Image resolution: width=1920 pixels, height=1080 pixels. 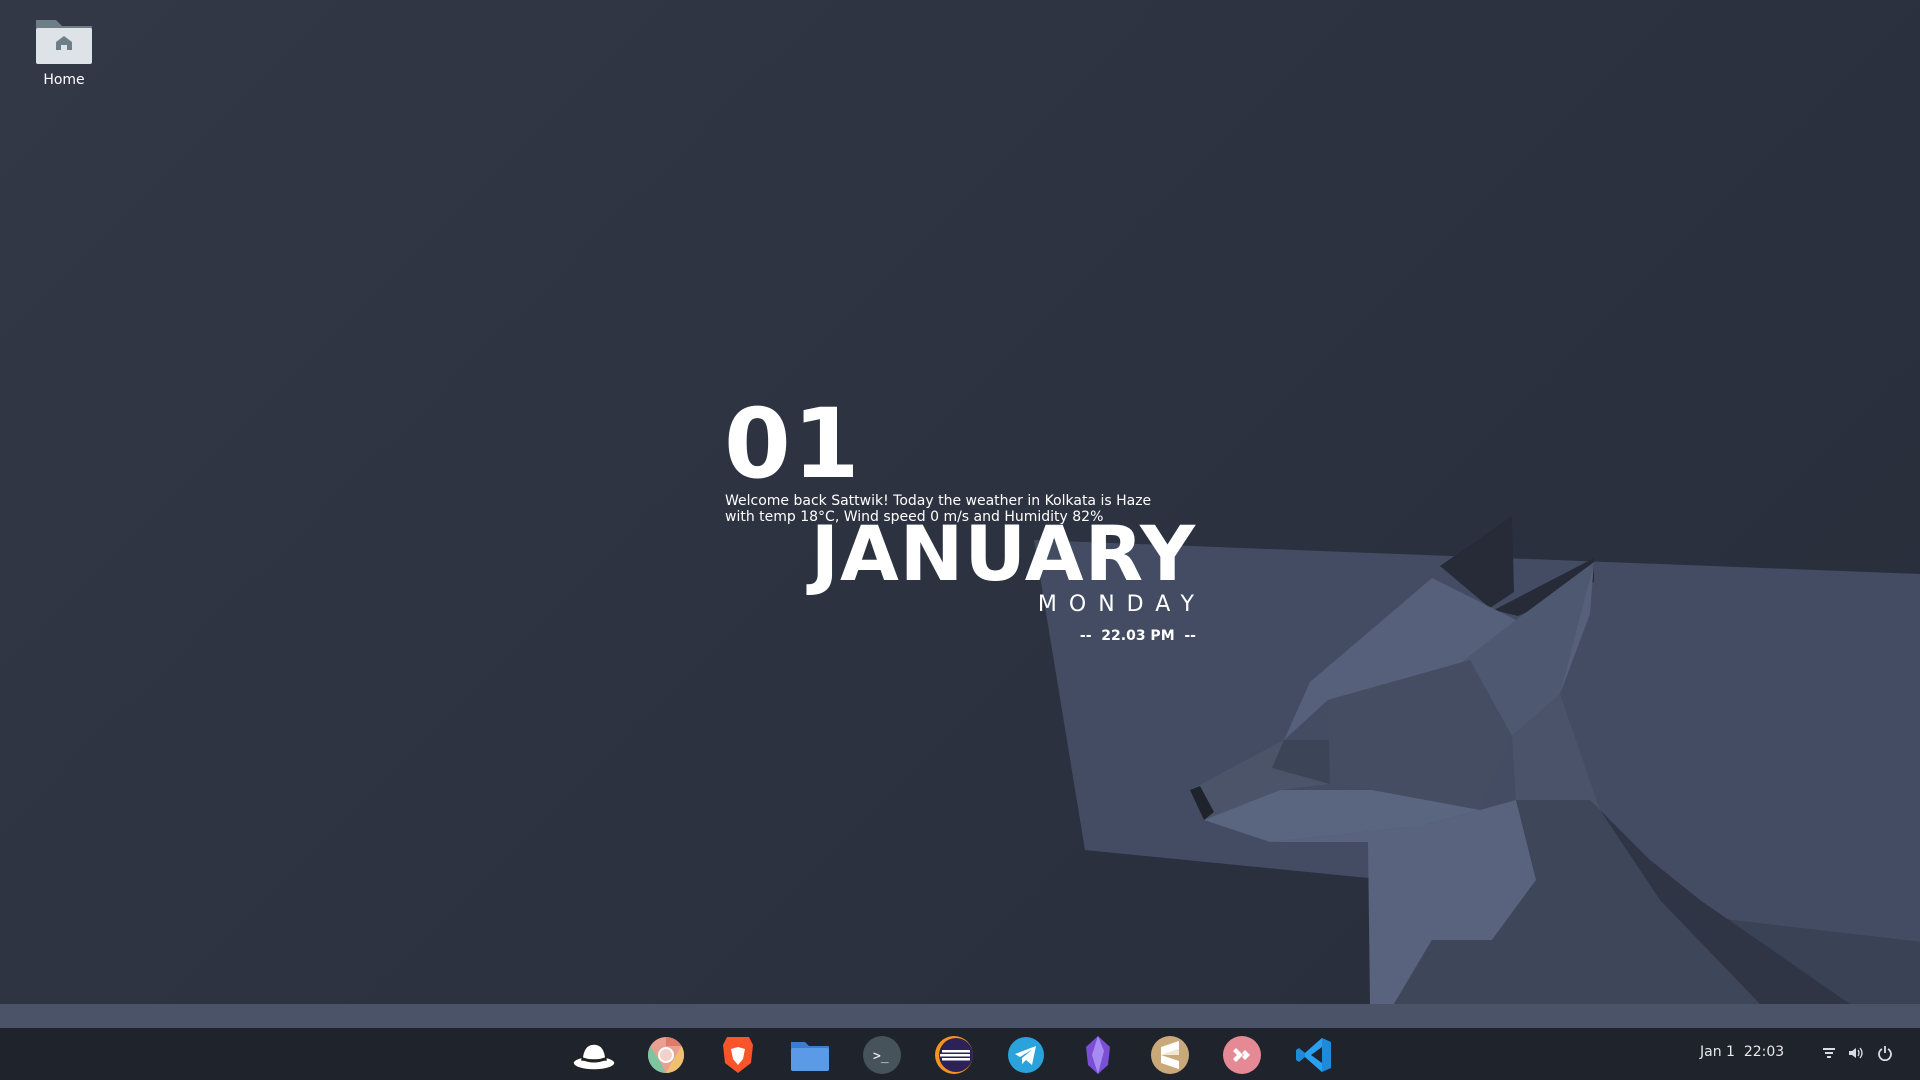 I want to click on brave-icon, so click(x=738, y=1055).